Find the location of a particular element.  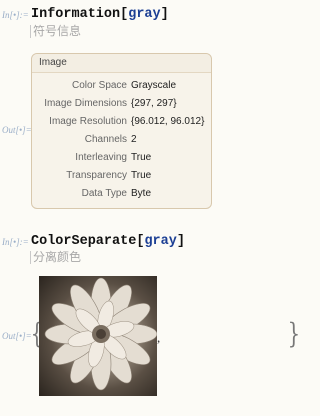

code-hint: 分离颜色 is located at coordinates (55, 257).